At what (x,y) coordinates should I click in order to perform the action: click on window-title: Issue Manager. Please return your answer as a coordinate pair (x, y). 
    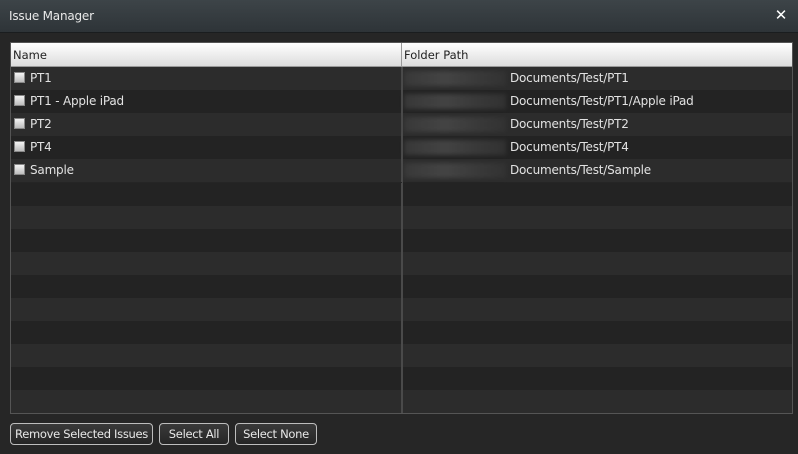
    Looking at the image, I should click on (51, 16).